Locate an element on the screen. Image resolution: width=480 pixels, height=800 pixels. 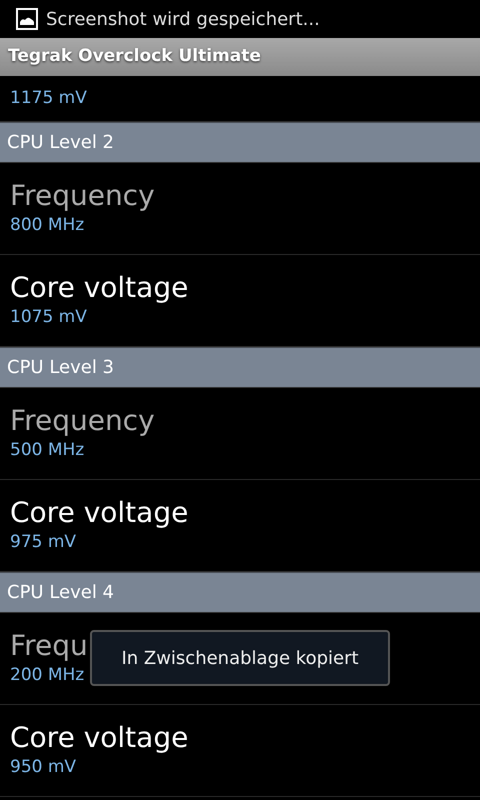
category-header: CPU Level 2 is located at coordinates (240, 142).